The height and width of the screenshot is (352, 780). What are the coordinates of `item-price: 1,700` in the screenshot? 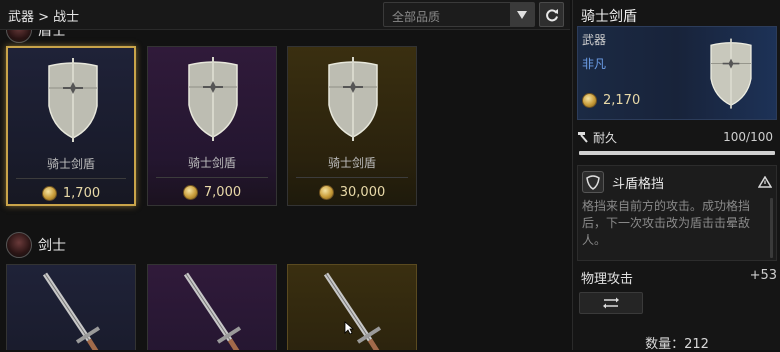 It's located at (71, 193).